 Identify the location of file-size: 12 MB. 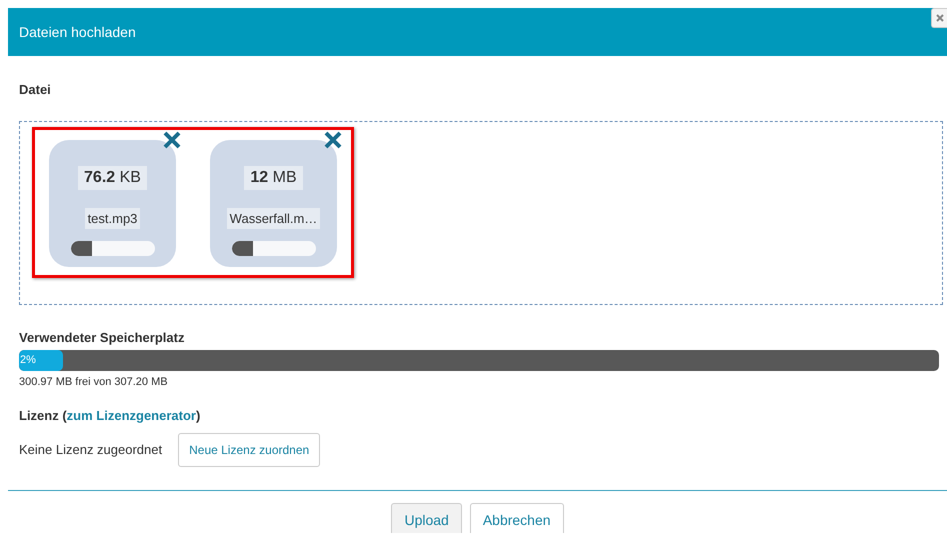
(273, 178).